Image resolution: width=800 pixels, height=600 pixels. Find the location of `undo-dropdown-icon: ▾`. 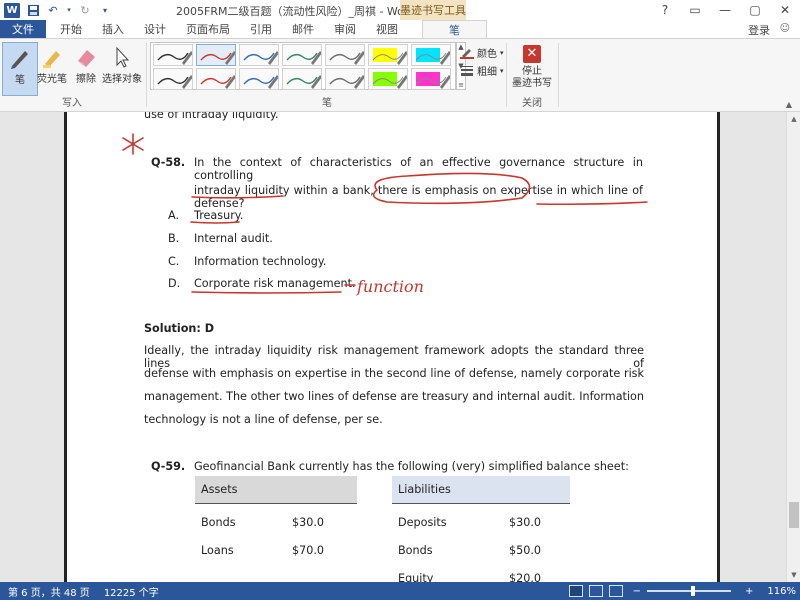

undo-dropdown-icon: ▾ is located at coordinates (69, 10).